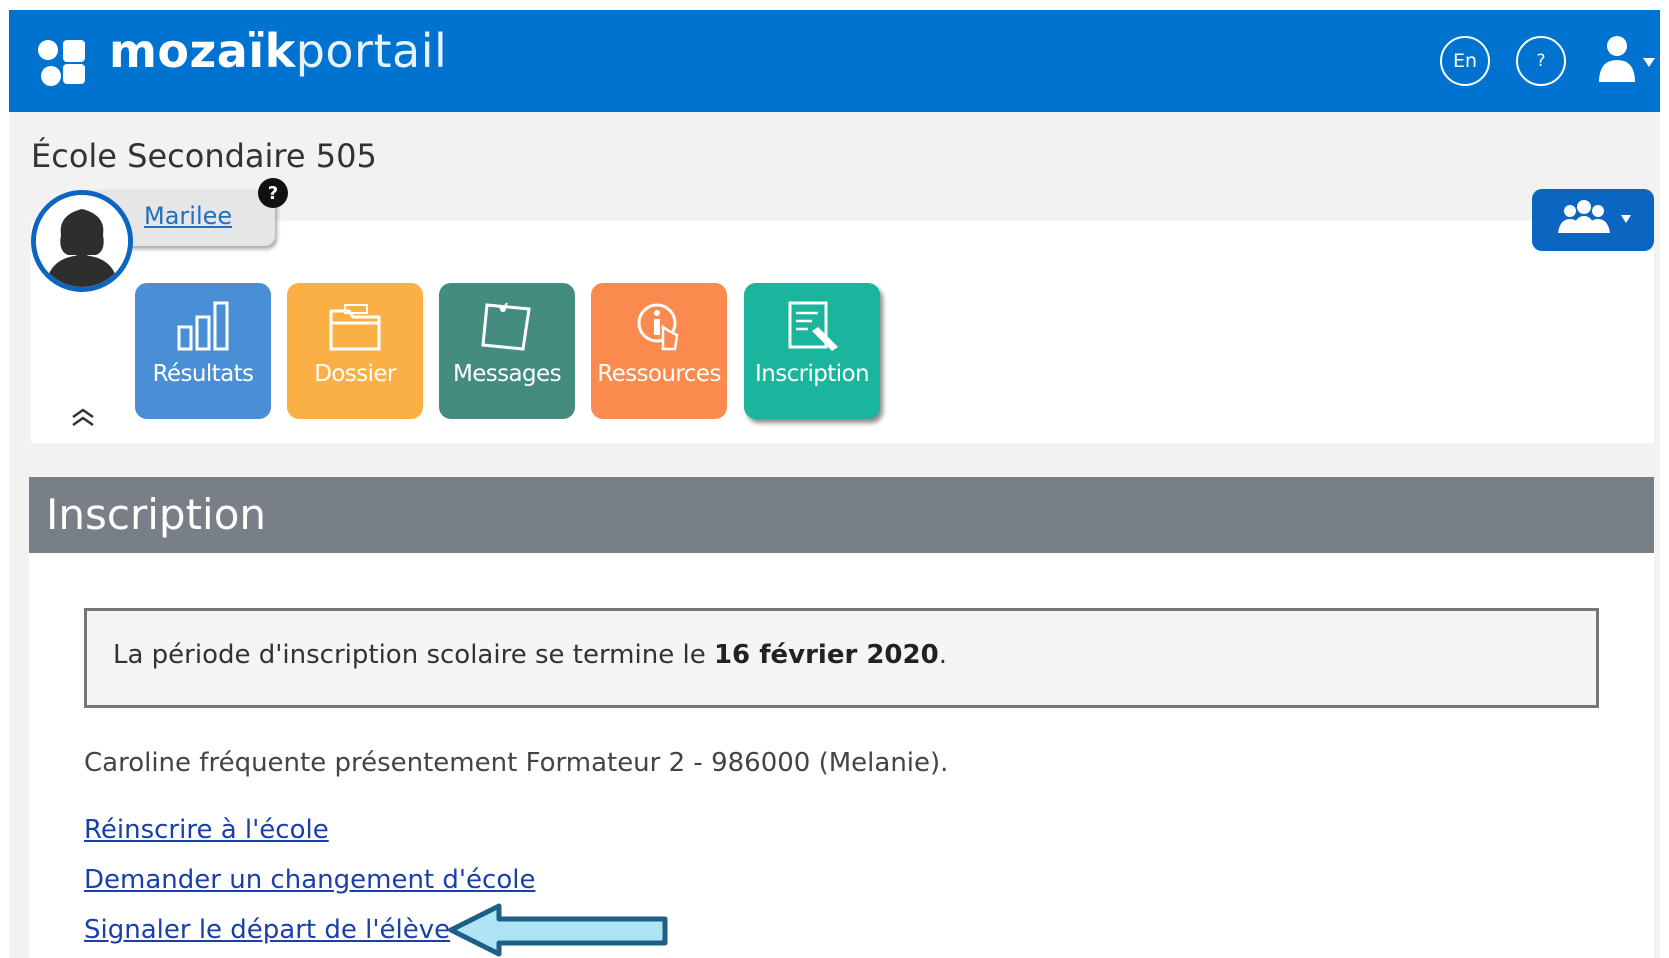  I want to click on student-avatar, so click(82, 241).